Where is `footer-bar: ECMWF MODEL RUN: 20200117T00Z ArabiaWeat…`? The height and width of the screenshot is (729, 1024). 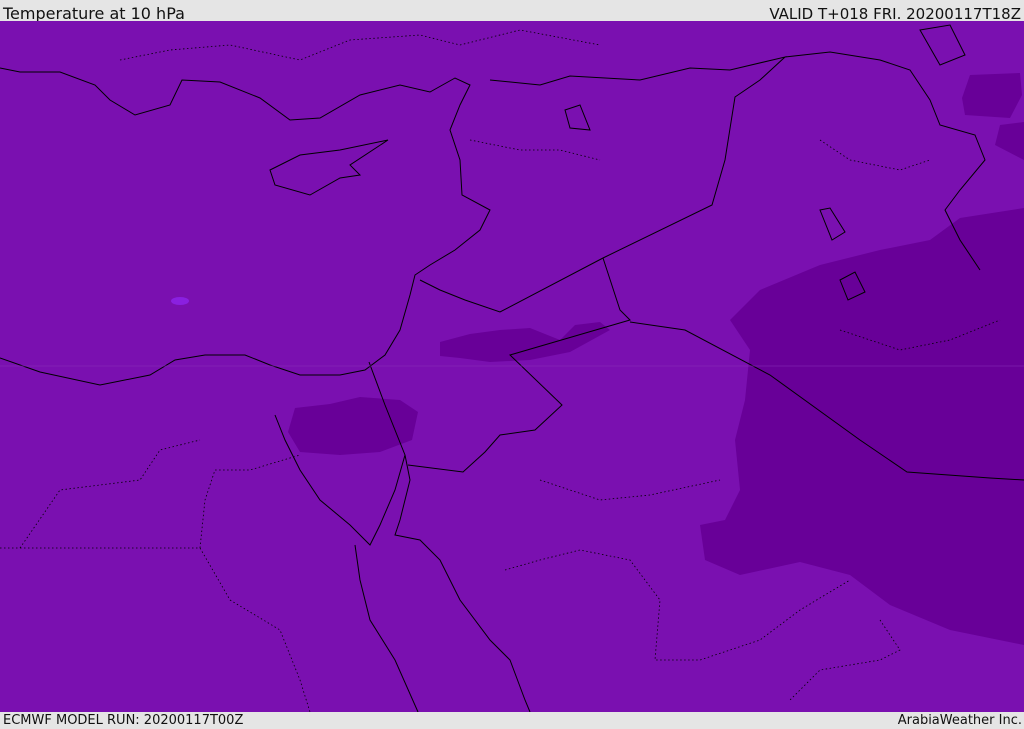 footer-bar: ECMWF MODEL RUN: 20200117T00Z ArabiaWeat… is located at coordinates (512, 720).